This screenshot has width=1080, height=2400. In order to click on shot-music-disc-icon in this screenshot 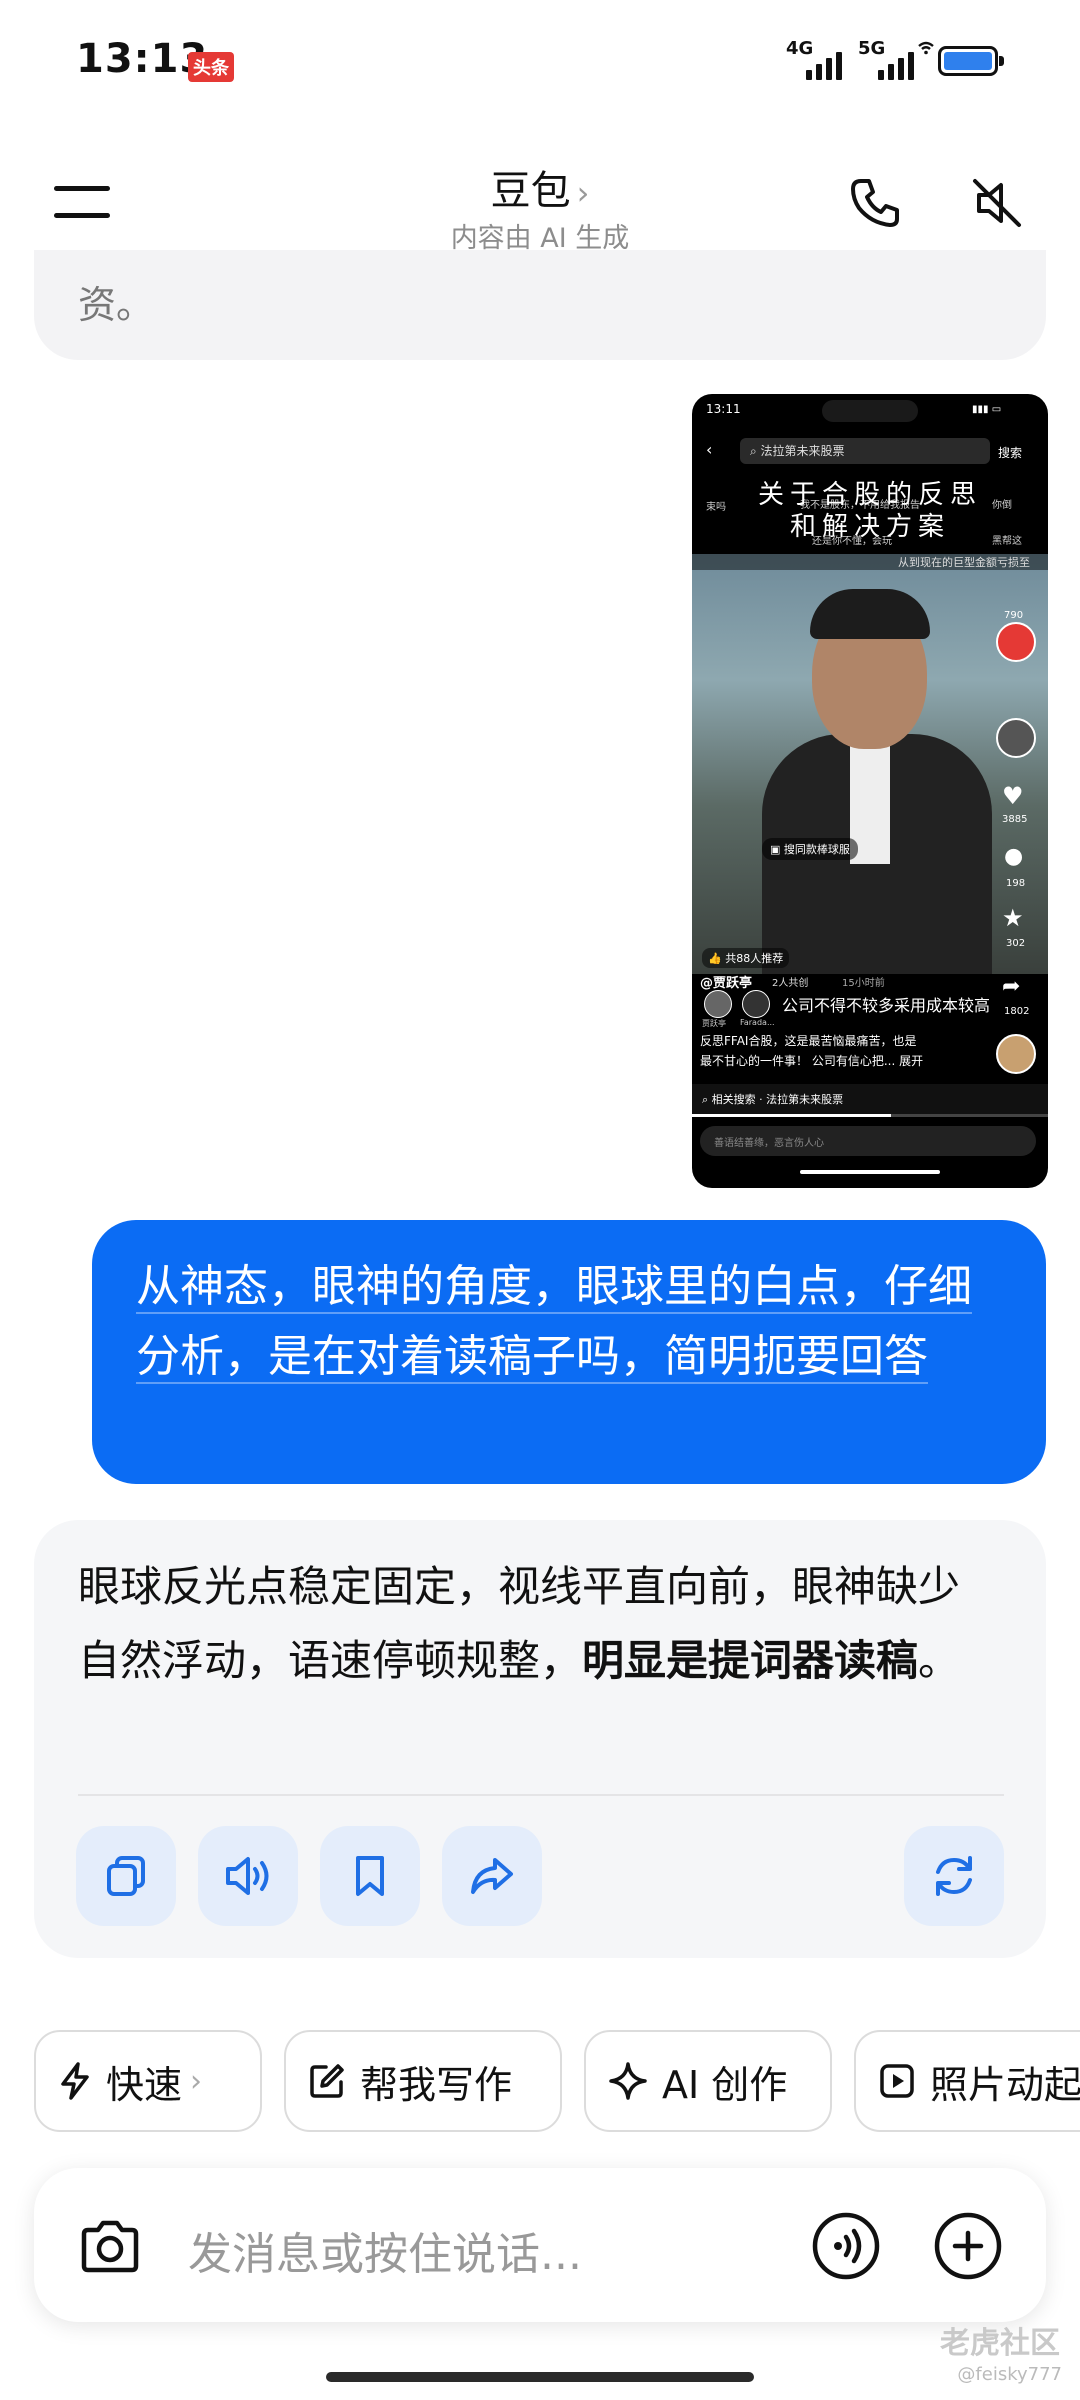, I will do `click(1016, 1054)`.